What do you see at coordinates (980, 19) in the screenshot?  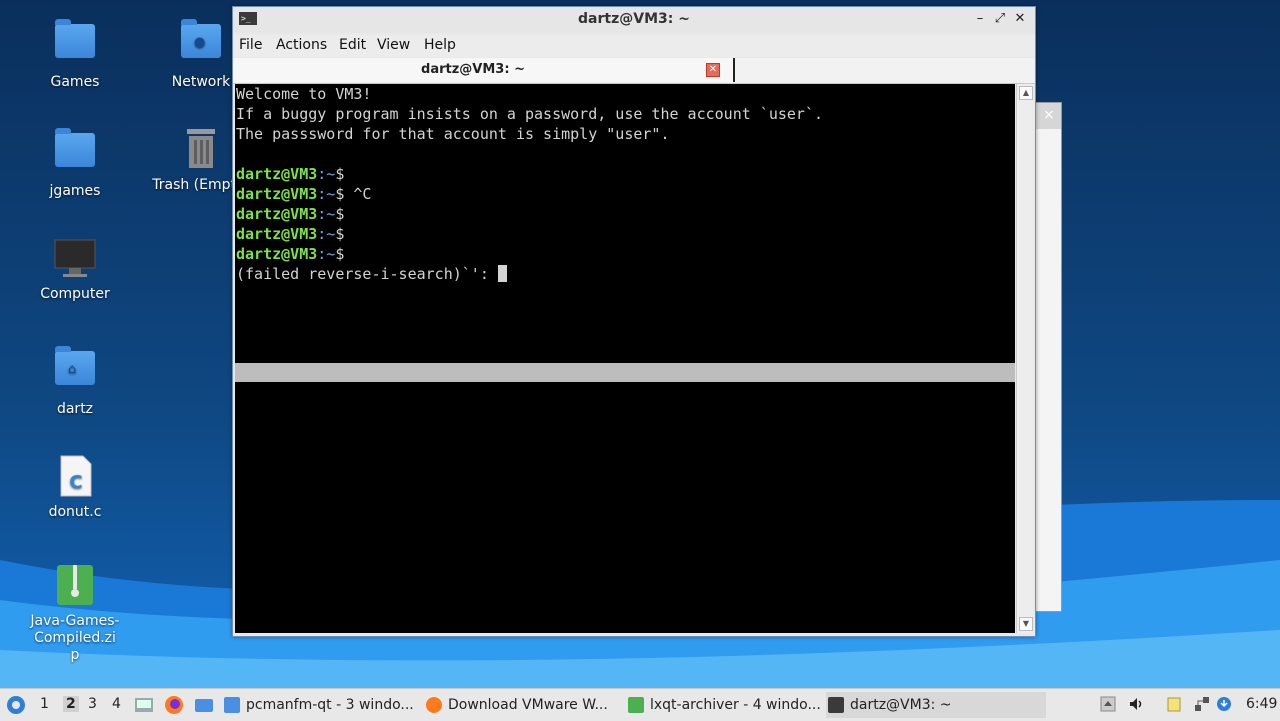 I see `minimize-button: –` at bounding box center [980, 19].